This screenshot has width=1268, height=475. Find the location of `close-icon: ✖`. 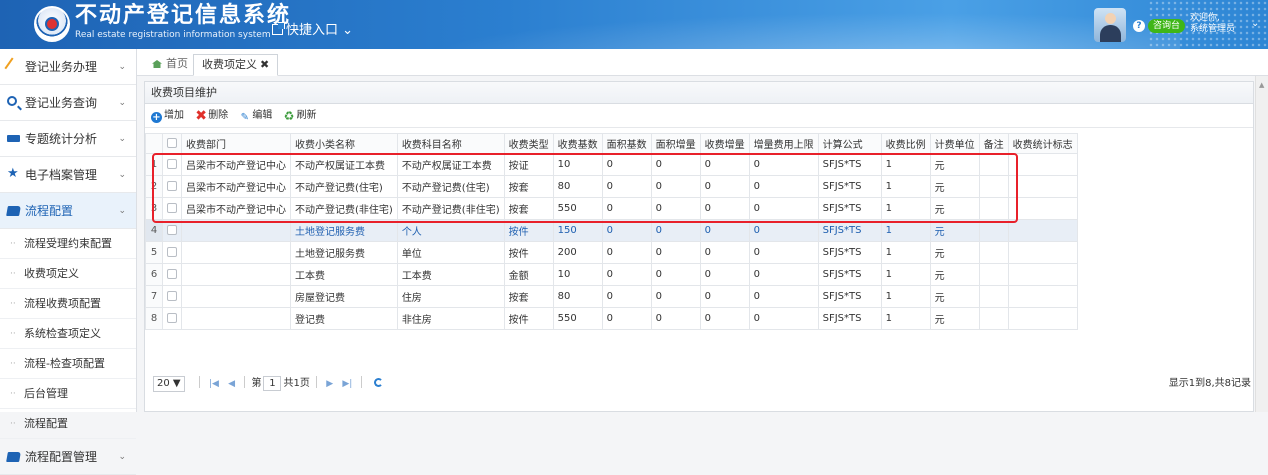

close-icon: ✖ is located at coordinates (264, 64).